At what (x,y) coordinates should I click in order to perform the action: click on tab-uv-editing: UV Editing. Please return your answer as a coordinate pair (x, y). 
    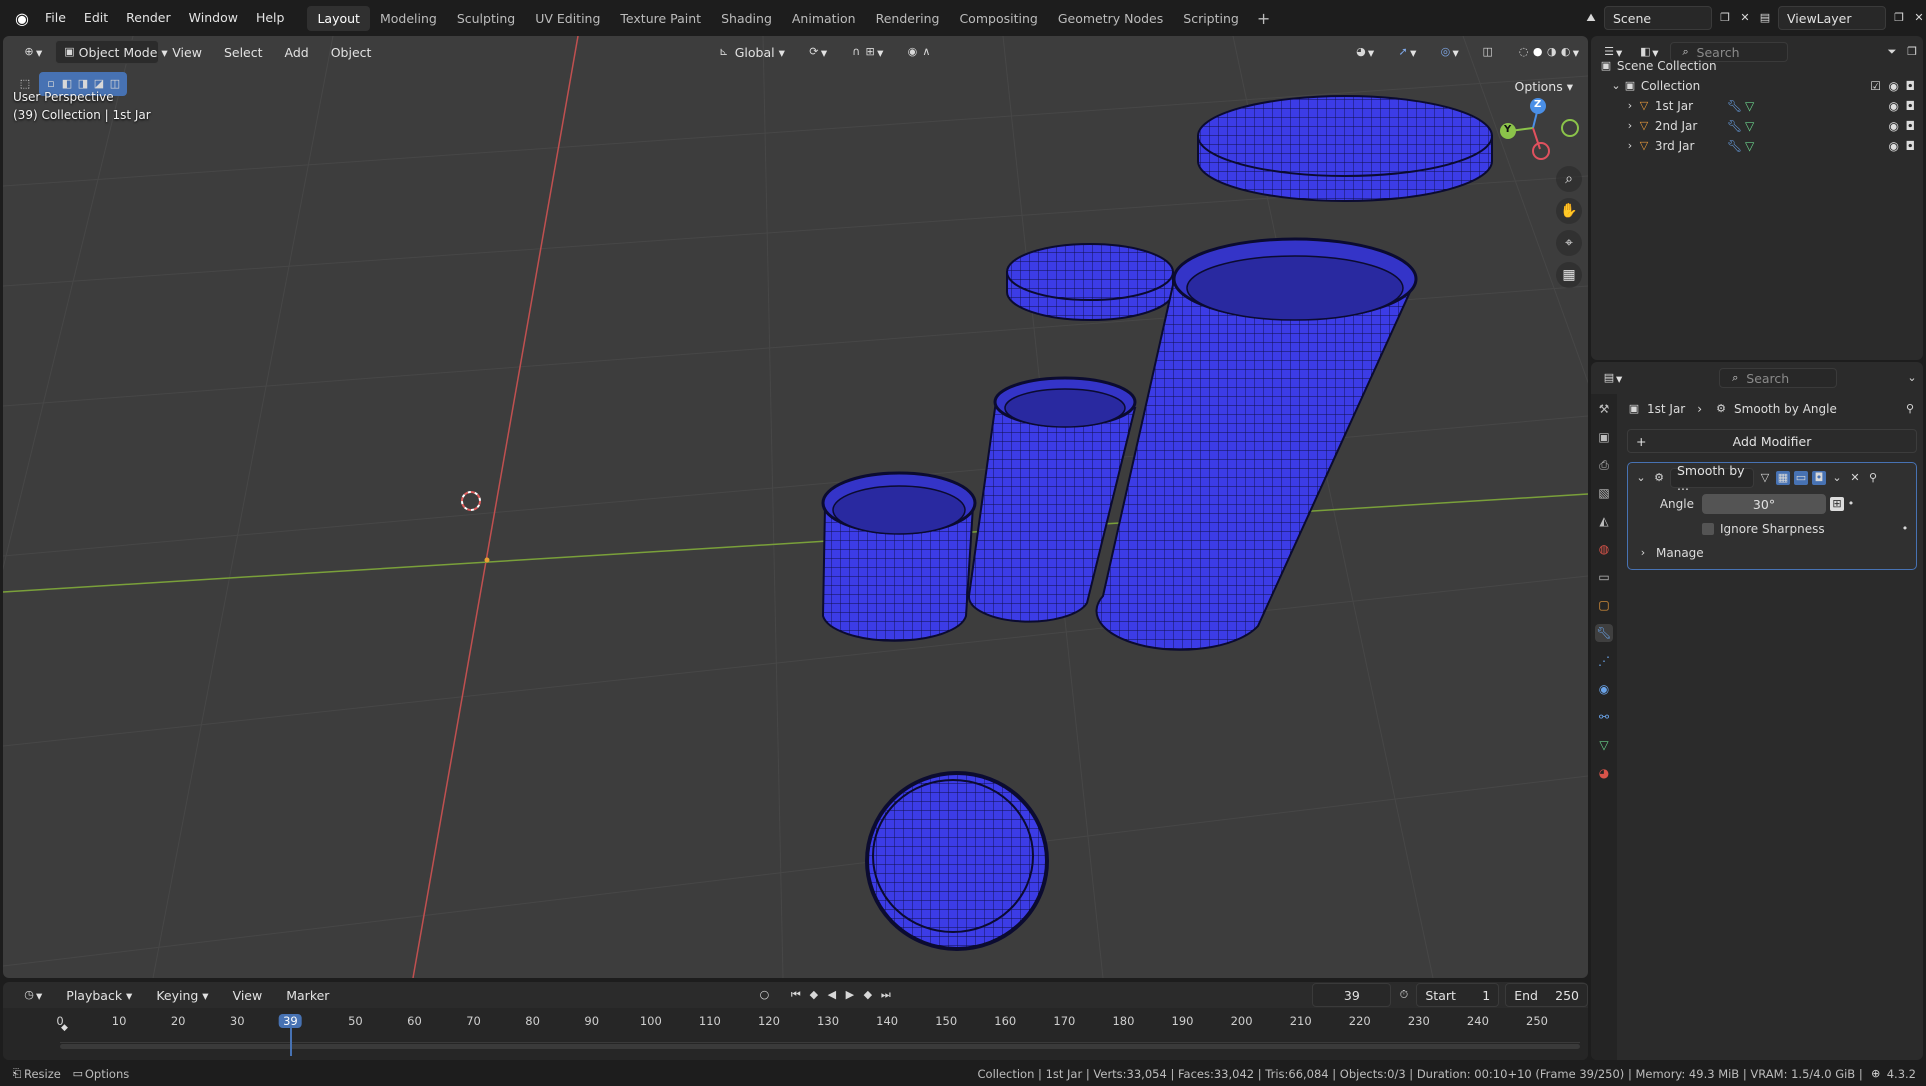
    Looking at the image, I should click on (567, 18).